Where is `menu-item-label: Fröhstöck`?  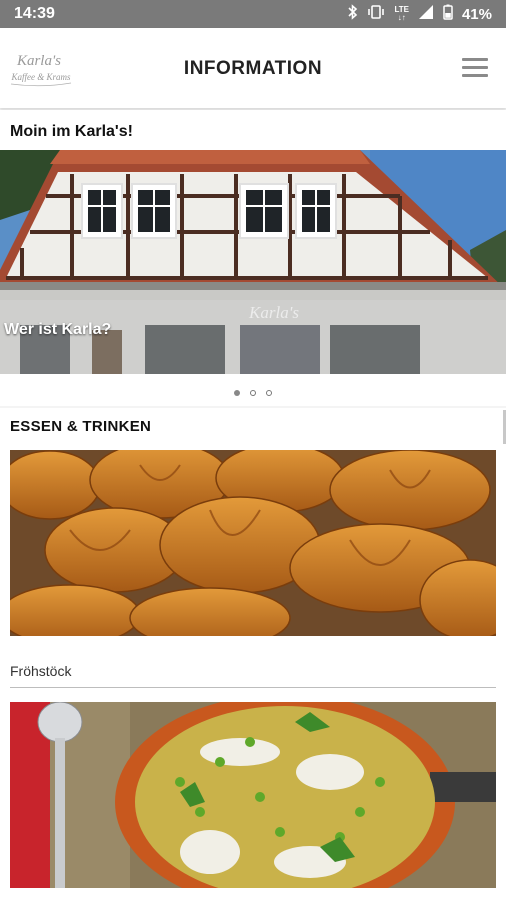 menu-item-label: Fröhstöck is located at coordinates (40, 671).